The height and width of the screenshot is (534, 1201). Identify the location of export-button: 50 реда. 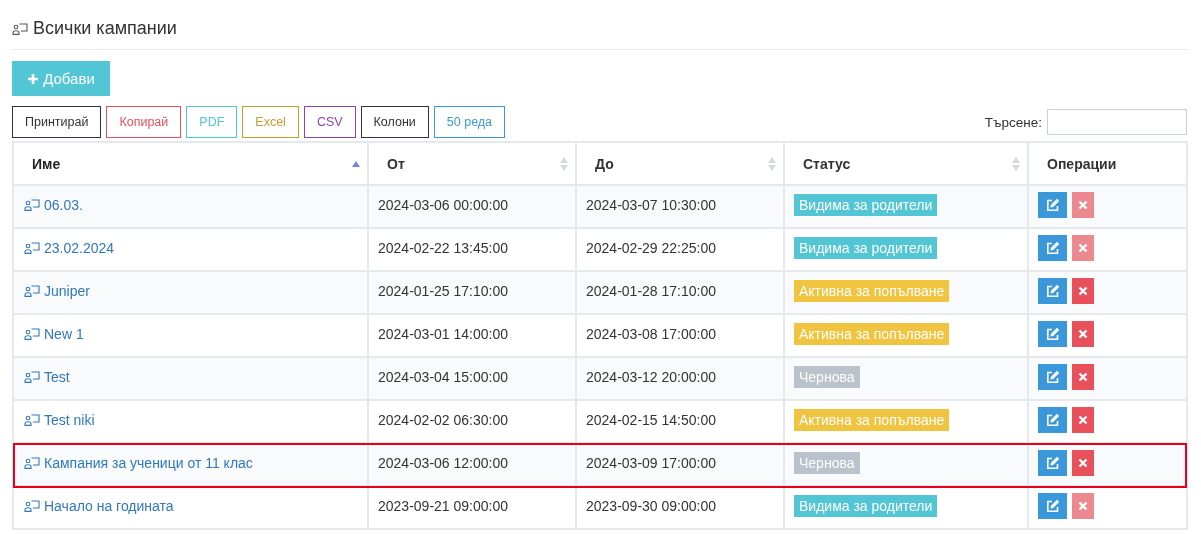
(469, 122).